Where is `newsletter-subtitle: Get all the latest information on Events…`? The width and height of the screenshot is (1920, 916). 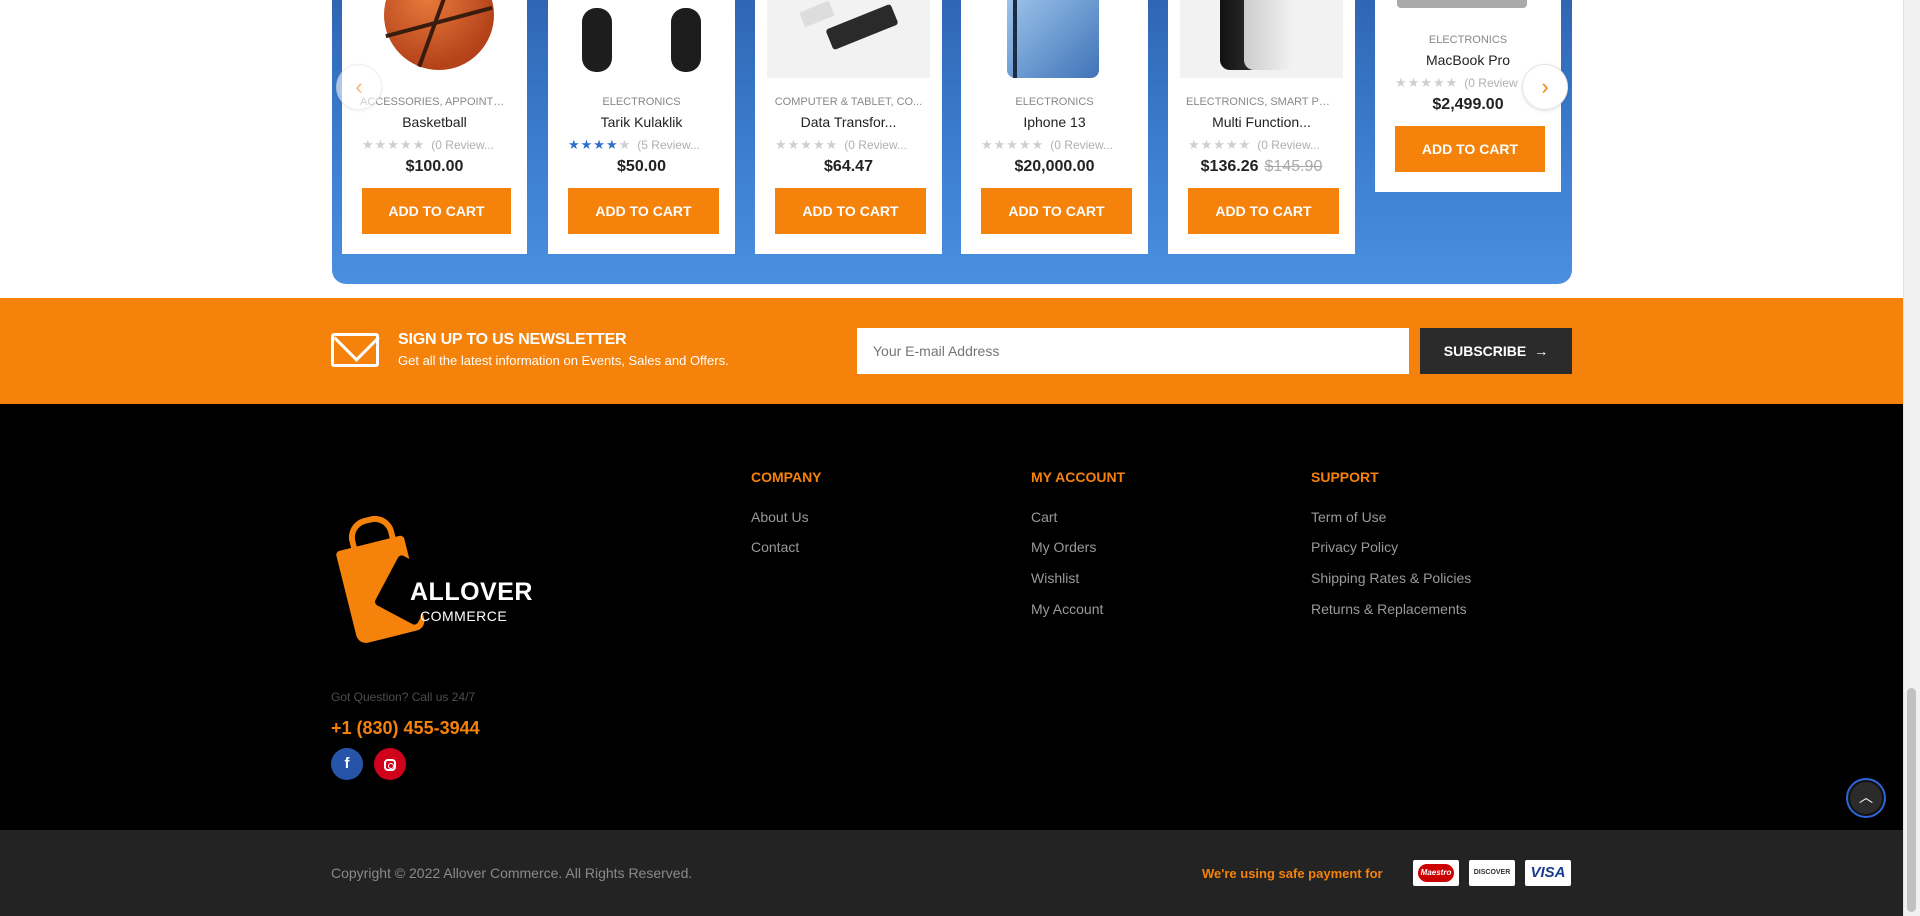 newsletter-subtitle: Get all the latest information on Events… is located at coordinates (563, 360).